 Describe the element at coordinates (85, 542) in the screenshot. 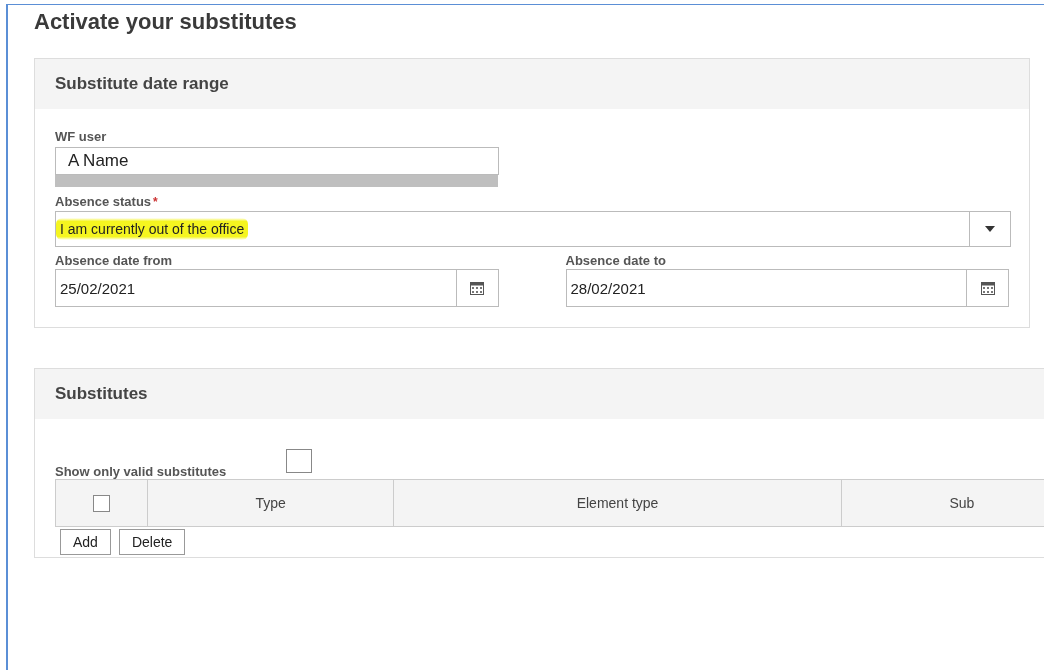

I see `action-button: Add` at that location.